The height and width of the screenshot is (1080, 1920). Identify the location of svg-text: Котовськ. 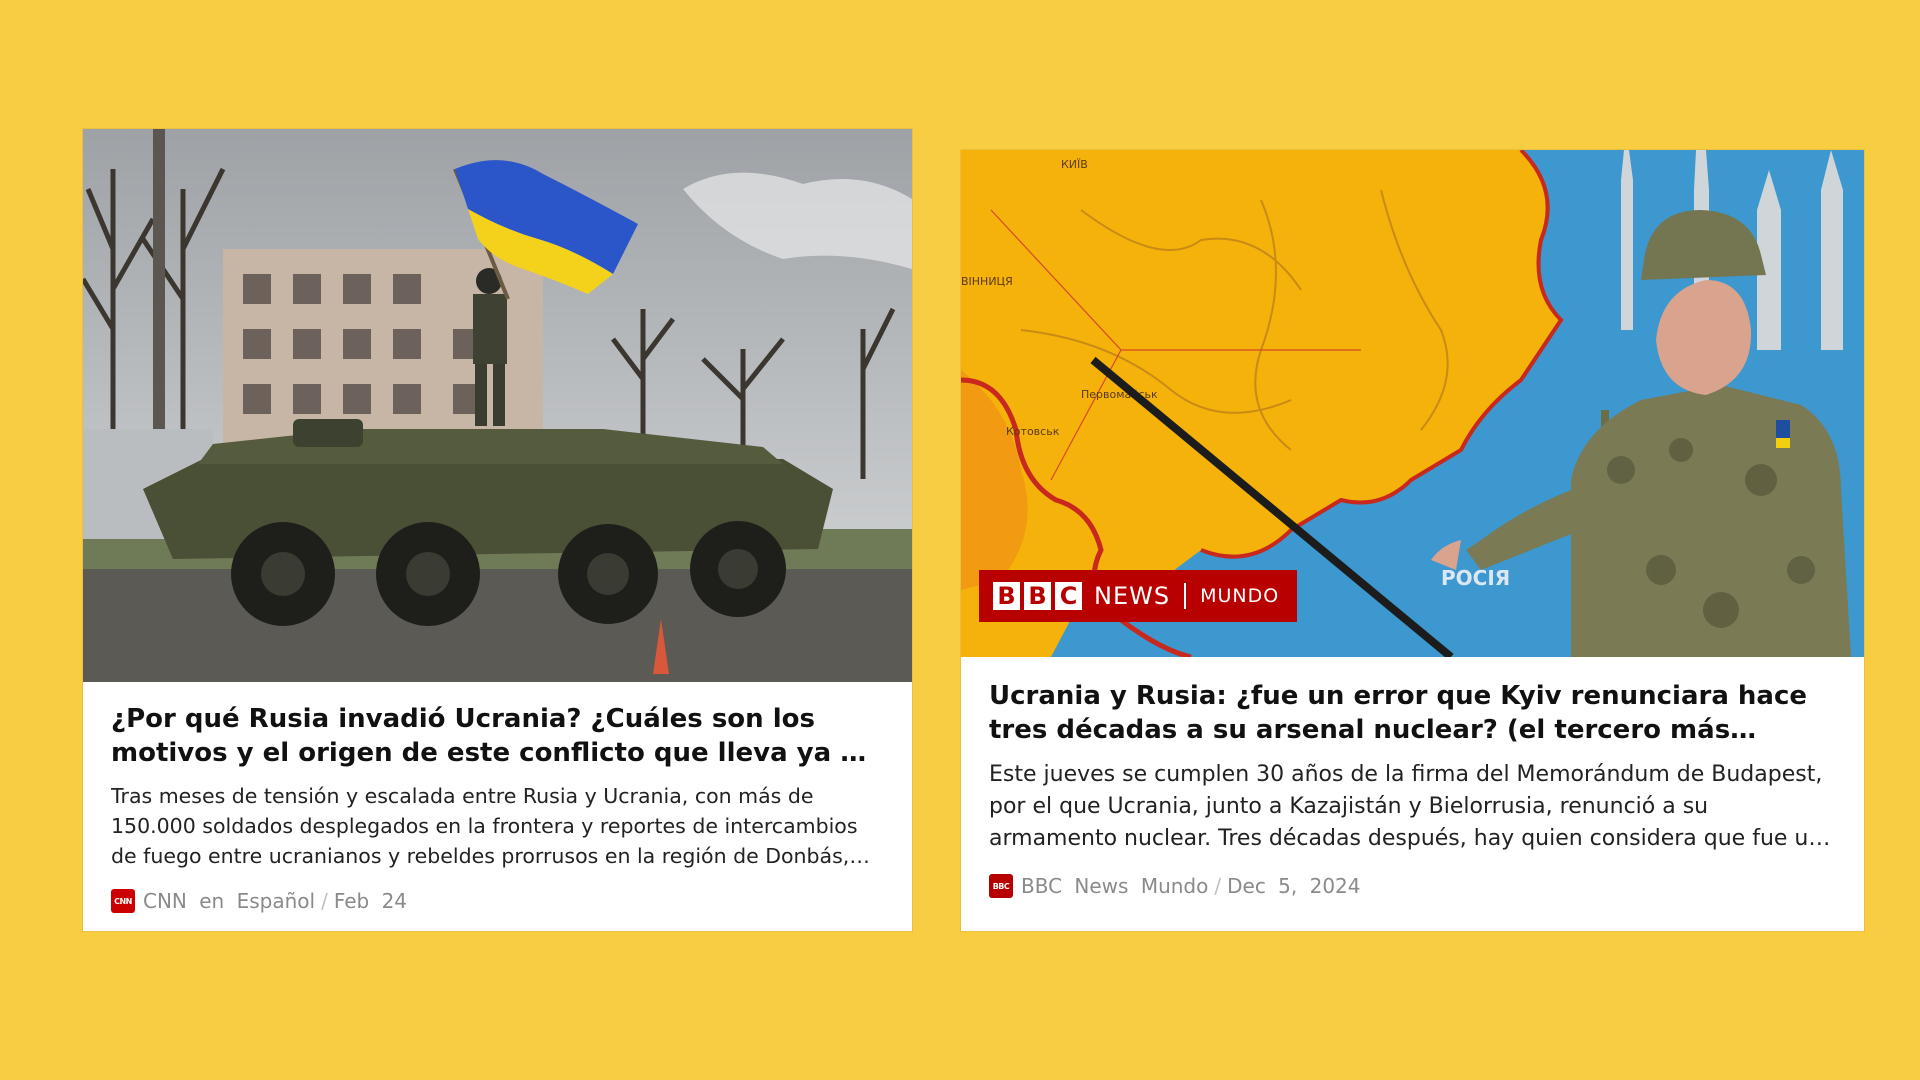
(1033, 431).